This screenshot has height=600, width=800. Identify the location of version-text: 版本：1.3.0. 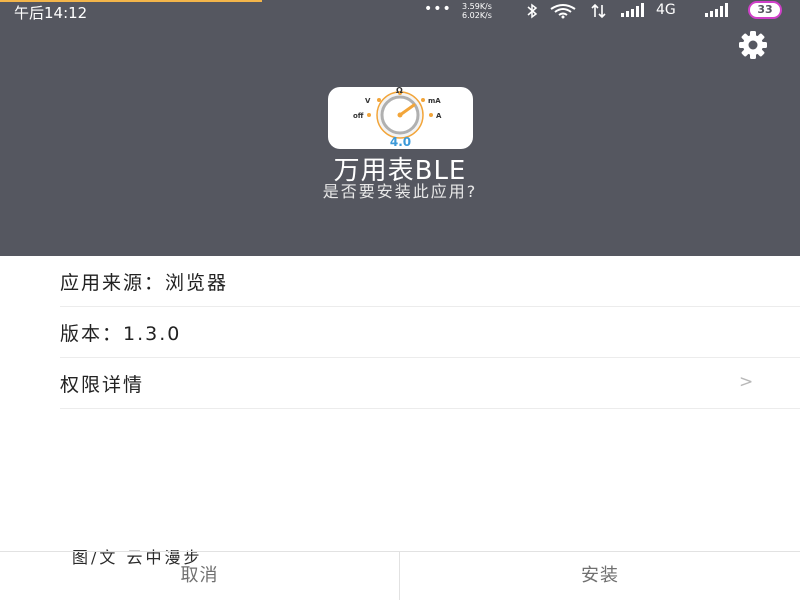
(121, 334).